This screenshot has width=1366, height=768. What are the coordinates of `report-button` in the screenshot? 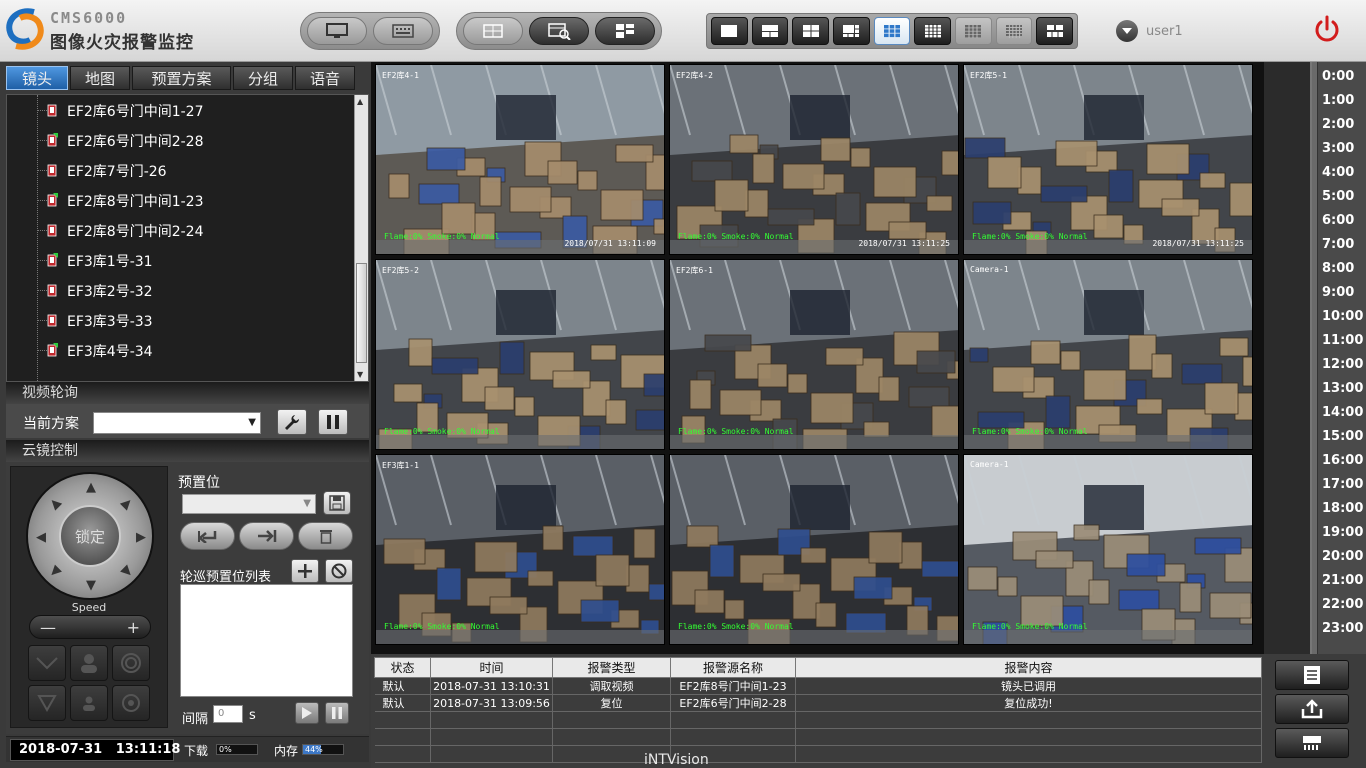 It's located at (1312, 675).